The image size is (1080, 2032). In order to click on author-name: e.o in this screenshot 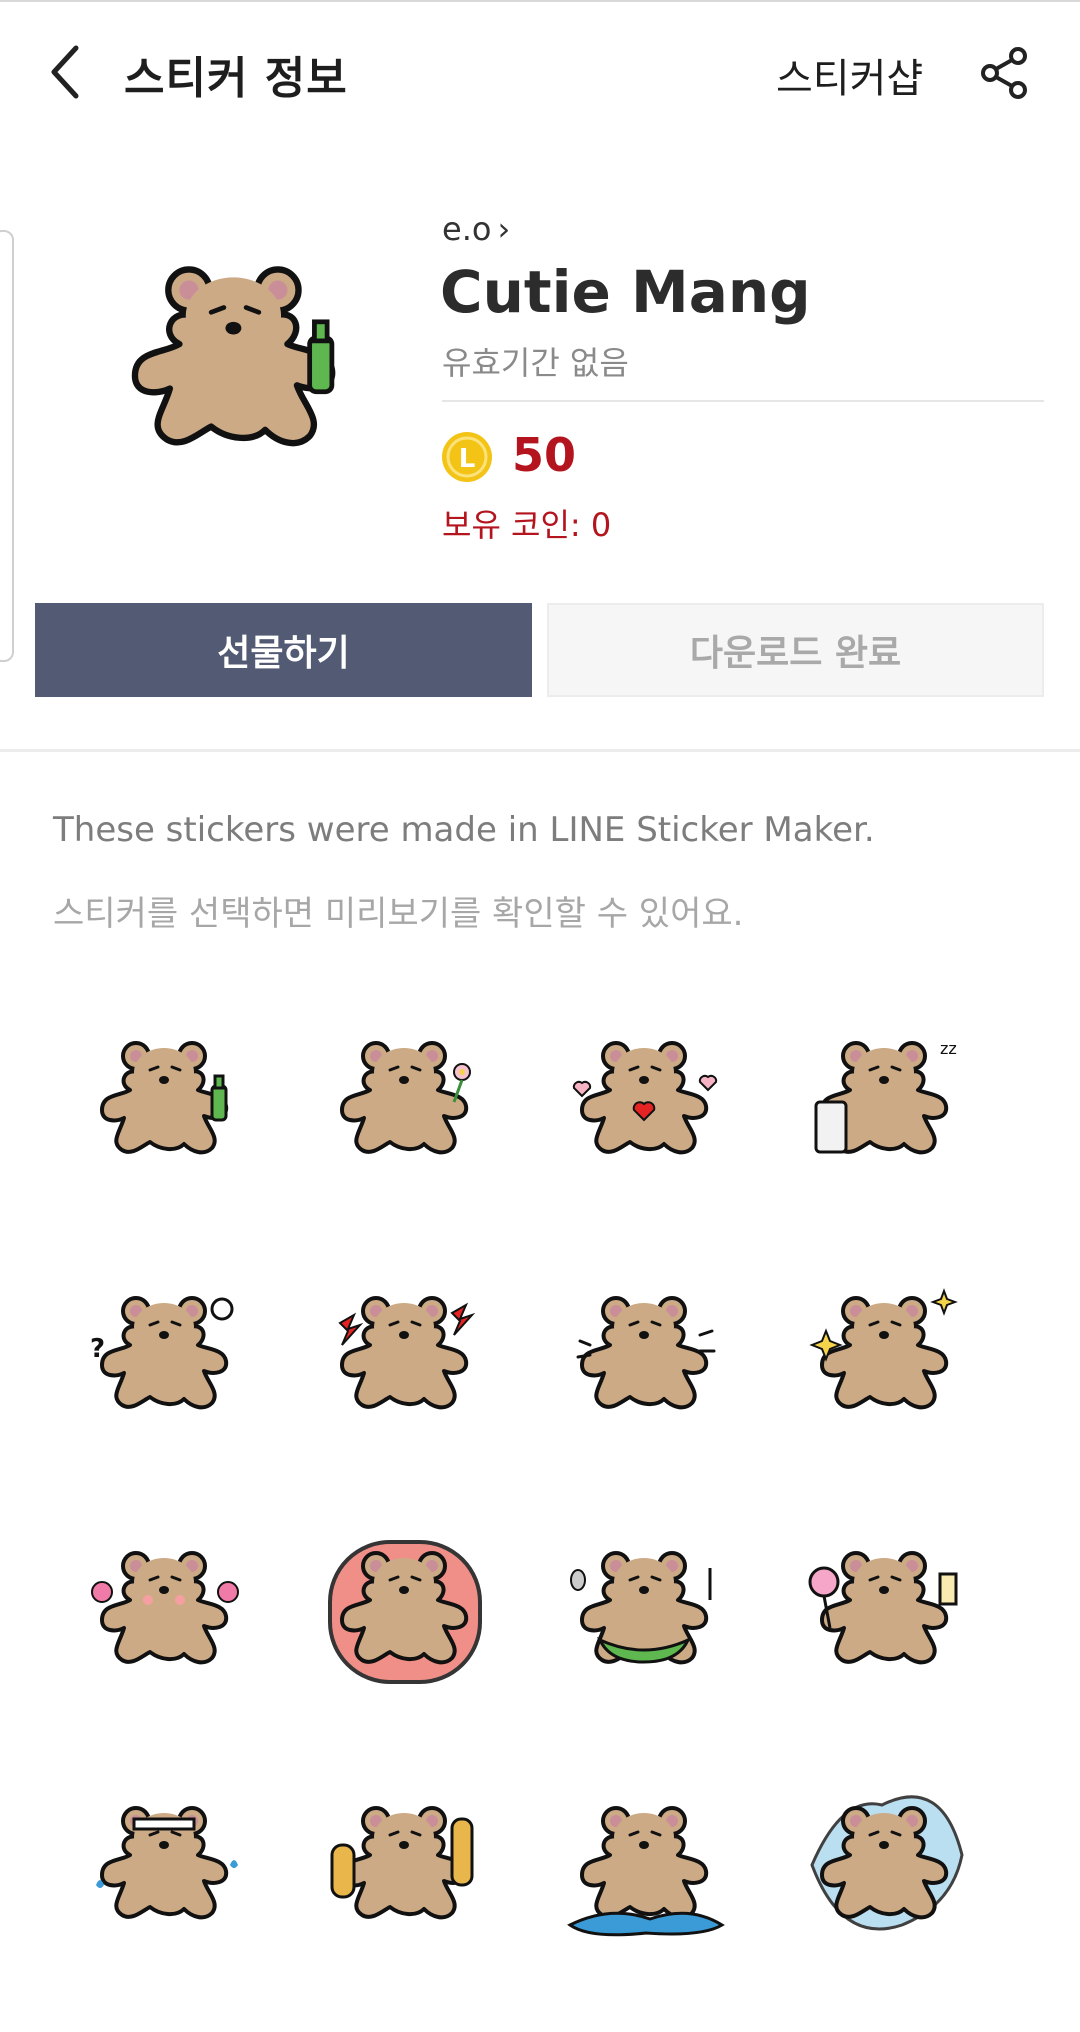, I will do `click(467, 229)`.